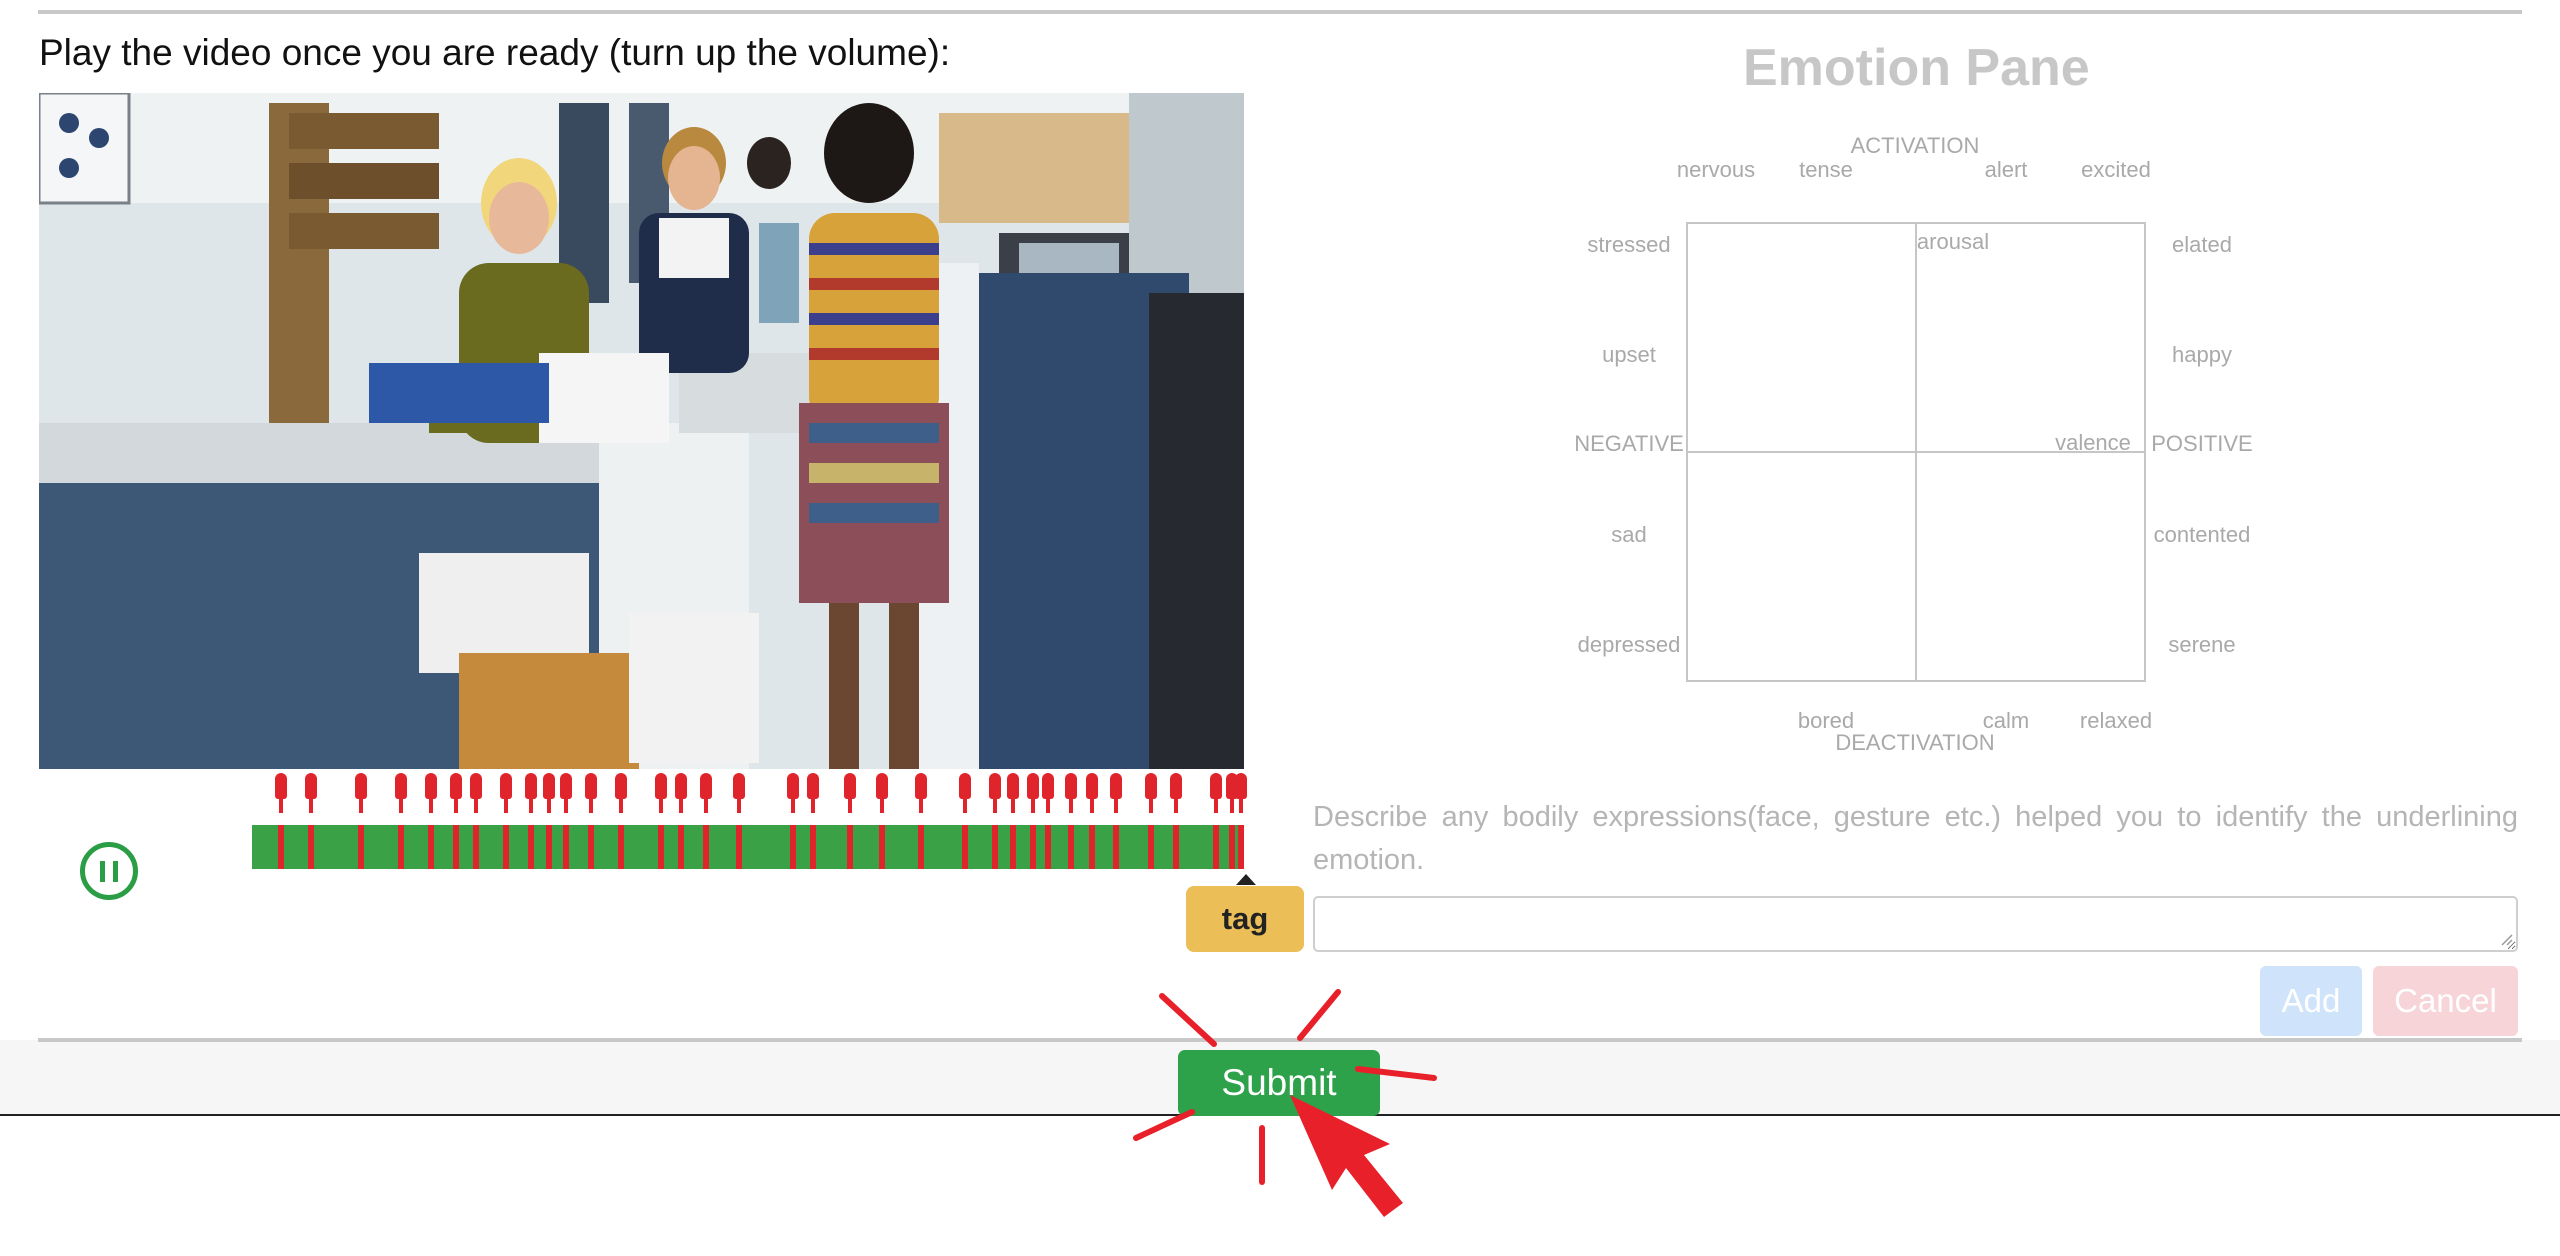 This screenshot has height=1256, width=2560. What do you see at coordinates (1916, 68) in the screenshot?
I see `emotion-pane-title: Emotion Pane` at bounding box center [1916, 68].